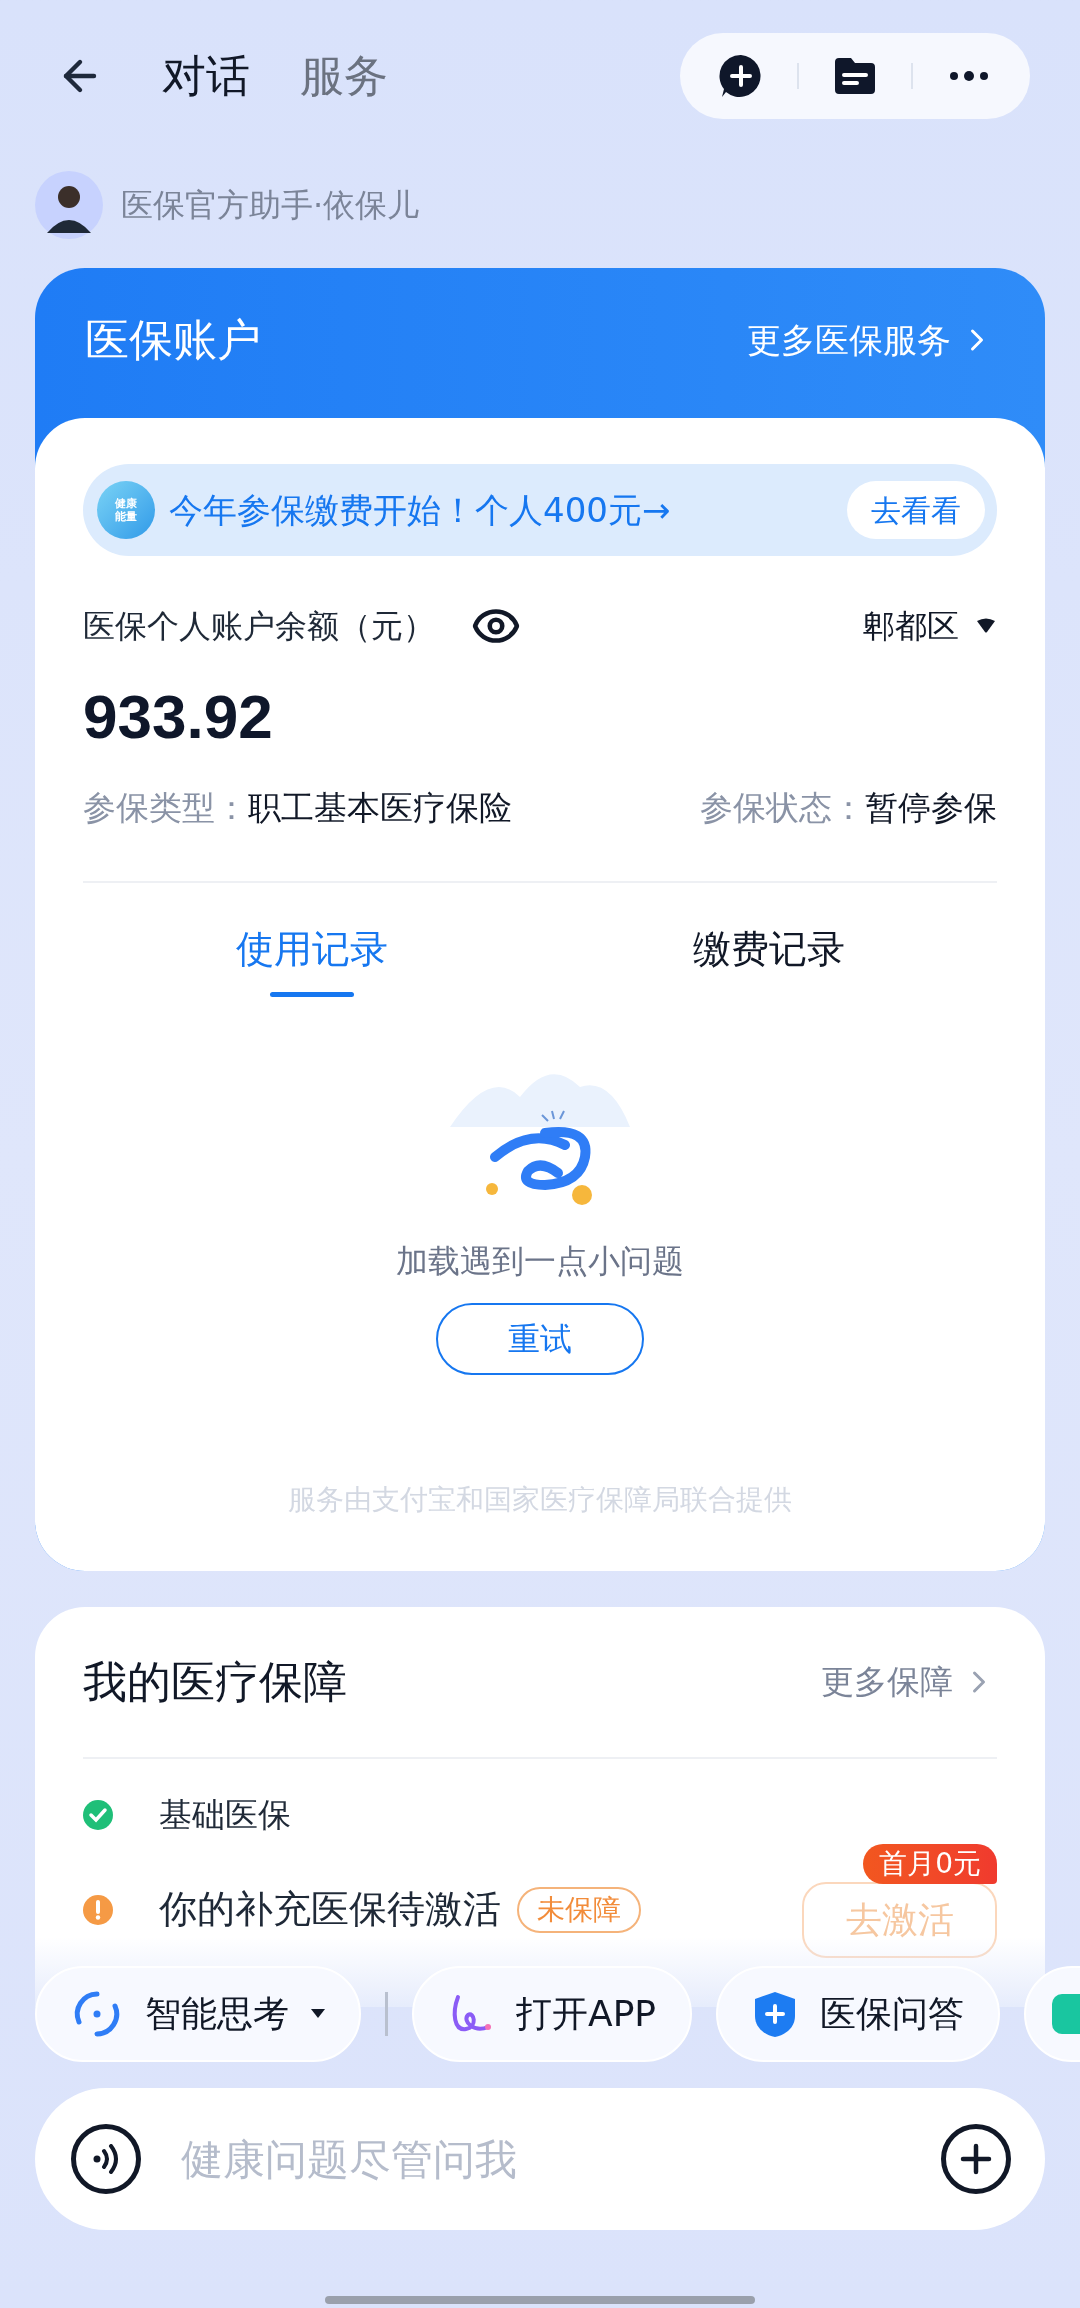 Image resolution: width=1080 pixels, height=2308 pixels. What do you see at coordinates (344, 76) in the screenshot?
I see `header-tab: 服务` at bounding box center [344, 76].